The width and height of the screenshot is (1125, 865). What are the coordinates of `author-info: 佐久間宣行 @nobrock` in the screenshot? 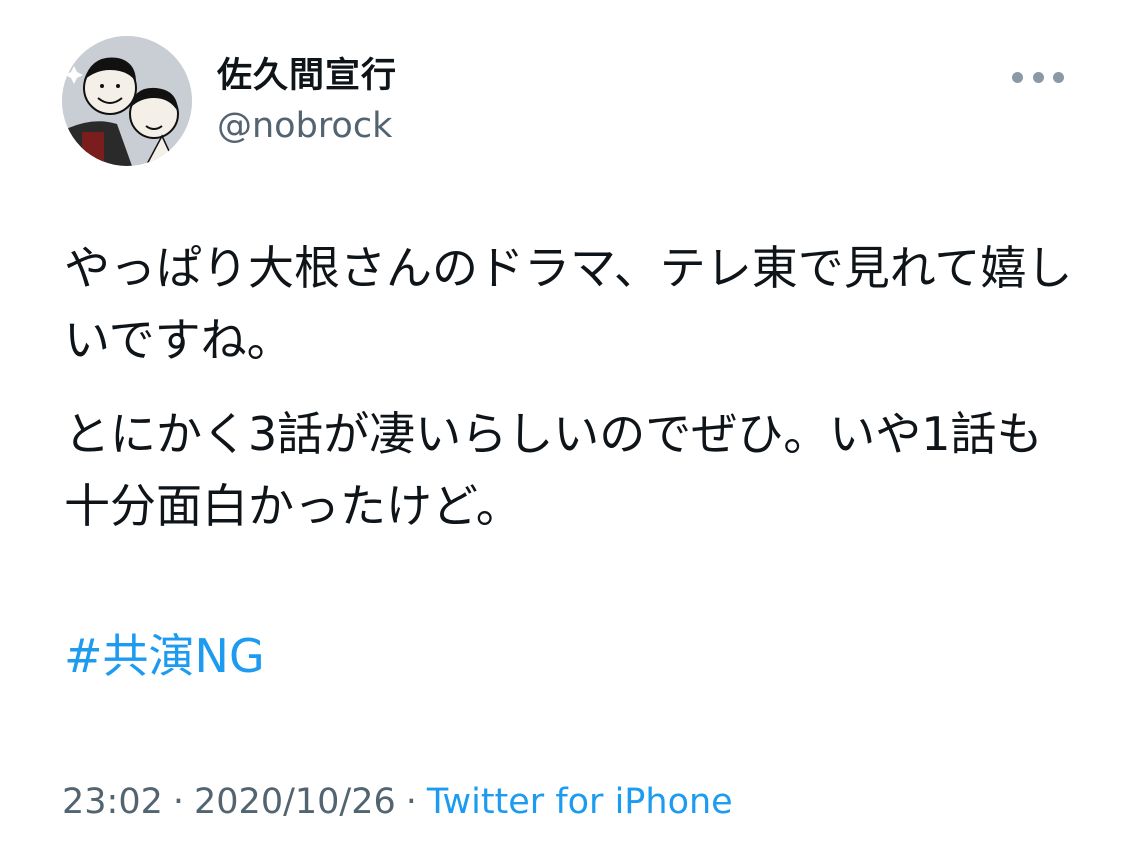 It's located at (307, 101).